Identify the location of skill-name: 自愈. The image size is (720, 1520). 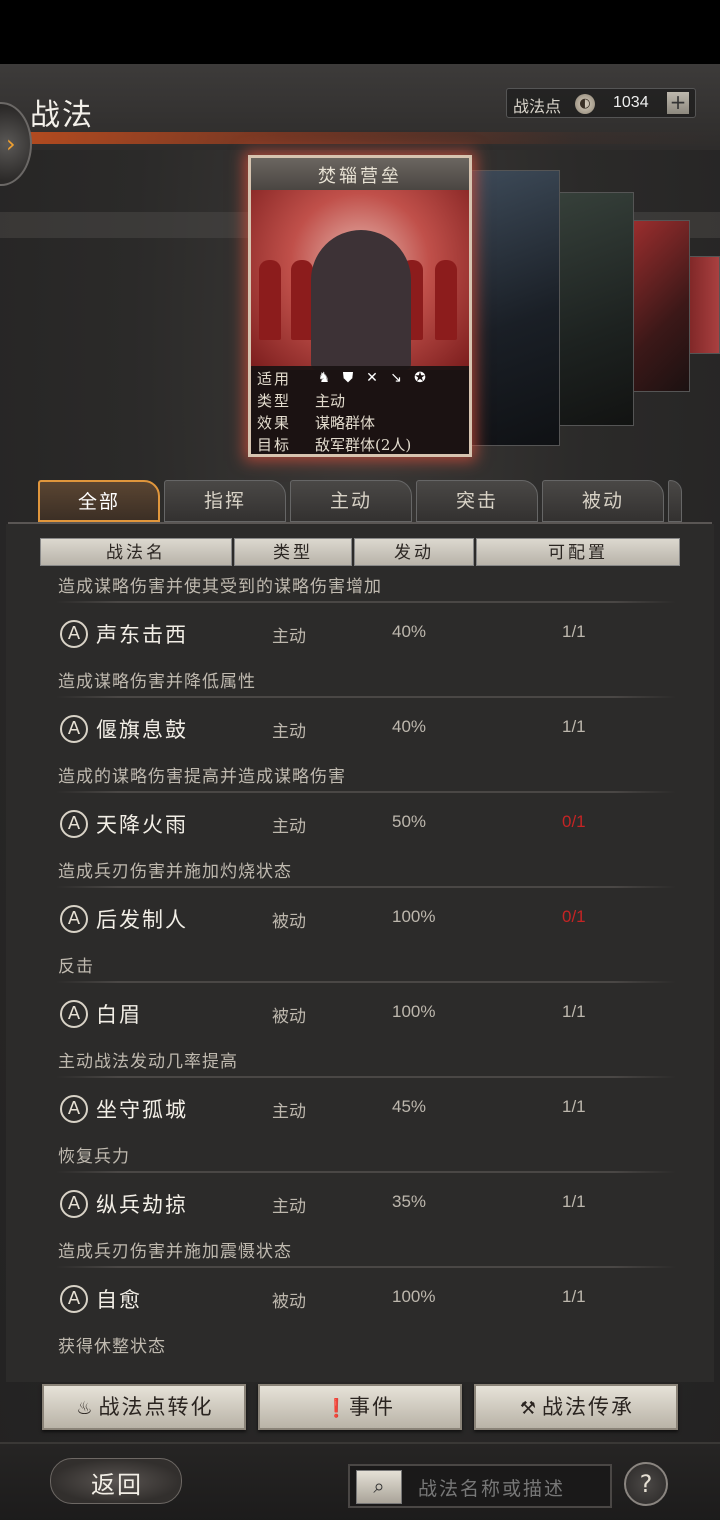
(119, 1300).